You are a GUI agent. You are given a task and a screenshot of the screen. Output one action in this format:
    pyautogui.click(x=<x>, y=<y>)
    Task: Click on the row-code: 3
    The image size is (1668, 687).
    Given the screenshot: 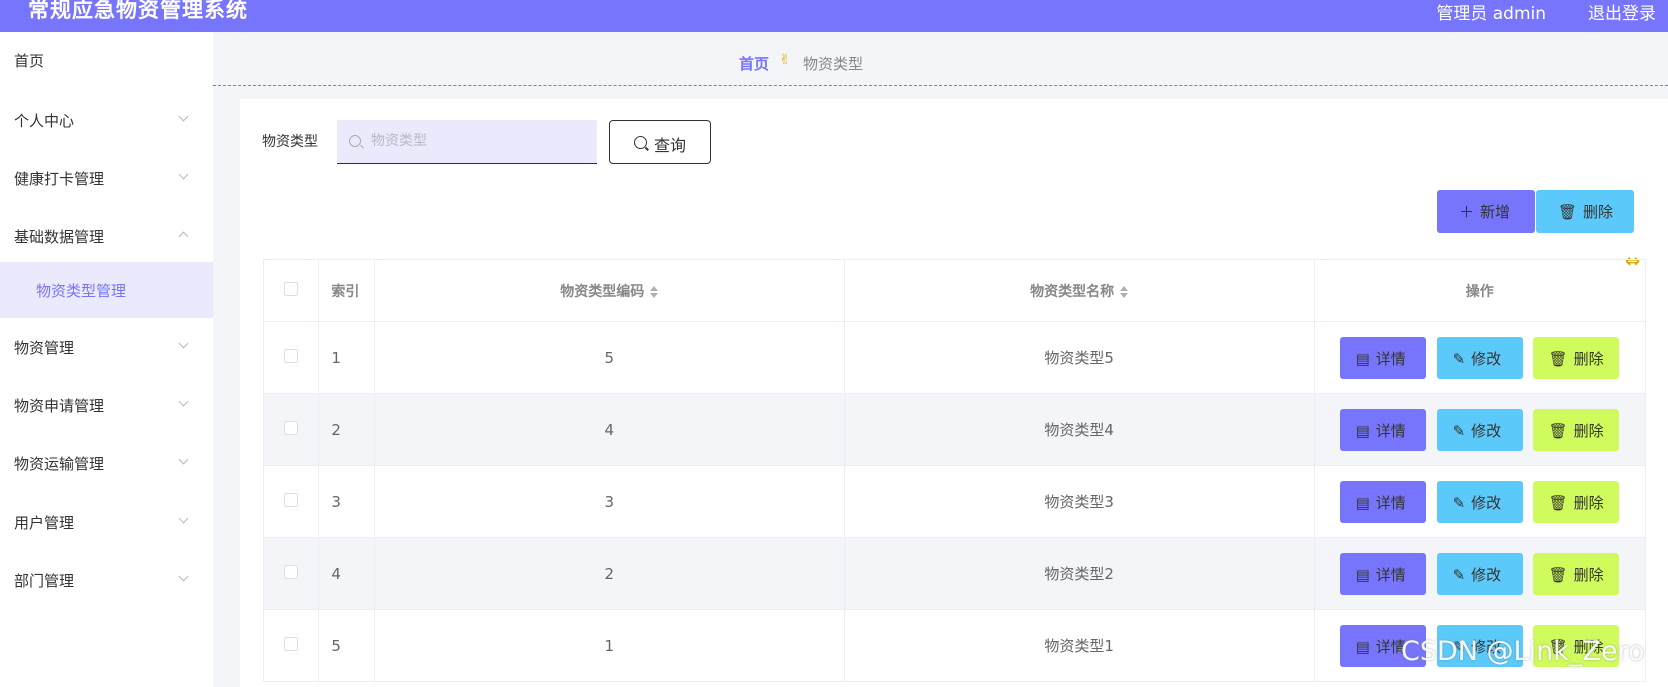 What is the action you would take?
    pyautogui.click(x=609, y=501)
    